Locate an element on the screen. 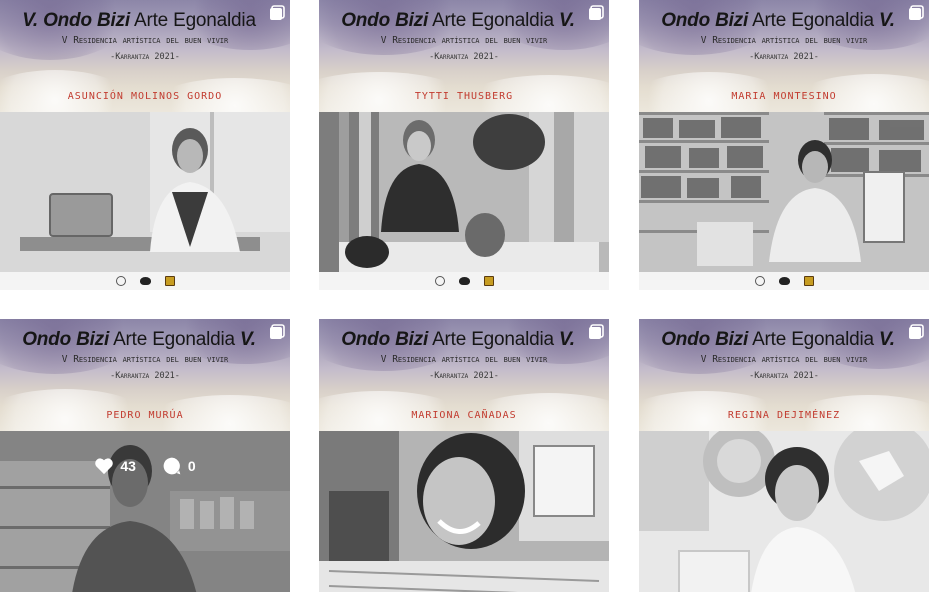 The width and height of the screenshot is (931, 592). likes-count: 43 is located at coordinates (128, 466).